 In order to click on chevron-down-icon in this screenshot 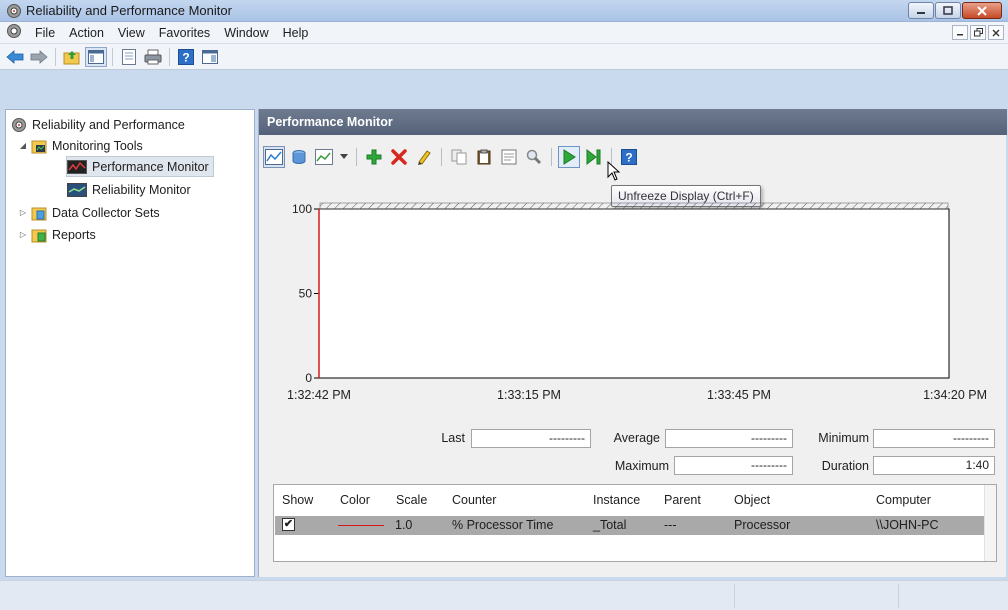, I will do `click(344, 156)`.